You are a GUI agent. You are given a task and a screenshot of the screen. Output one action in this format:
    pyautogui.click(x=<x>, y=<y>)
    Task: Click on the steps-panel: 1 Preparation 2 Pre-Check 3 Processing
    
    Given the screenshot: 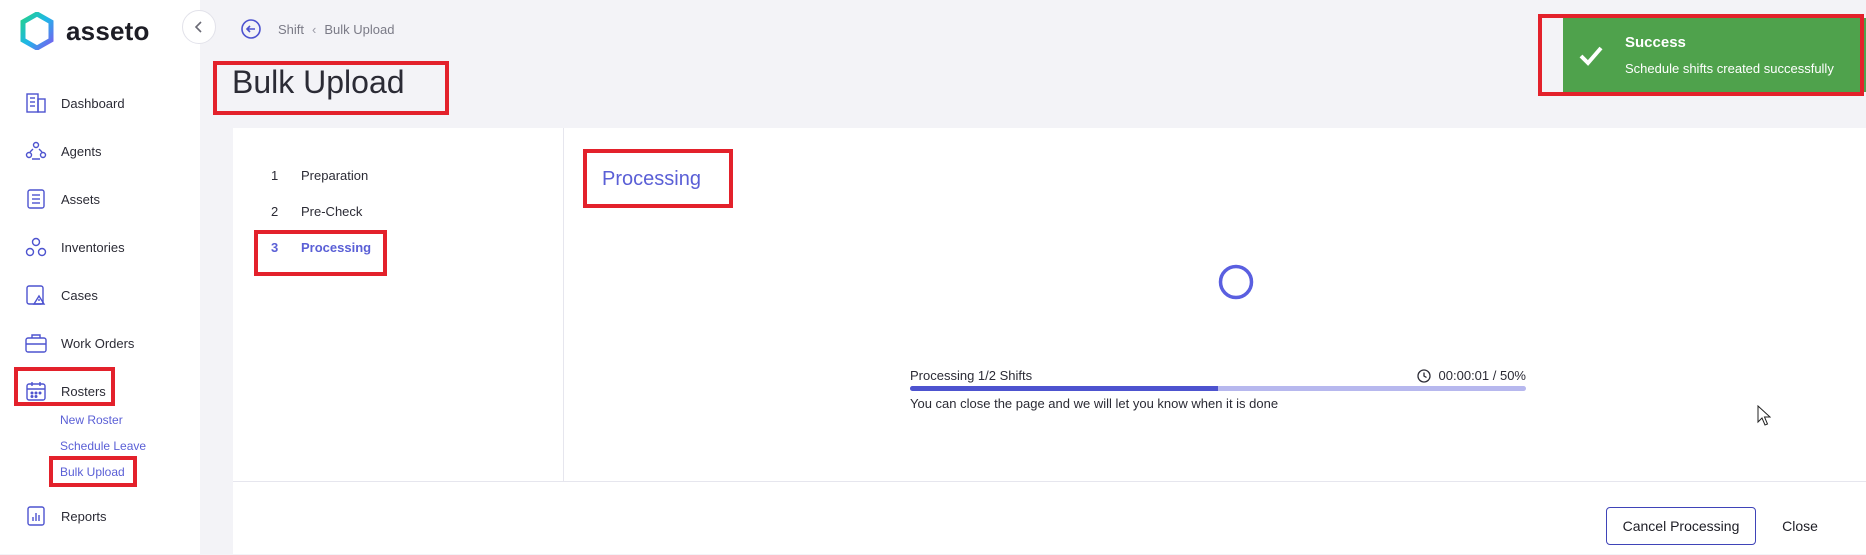 What is the action you would take?
    pyautogui.click(x=398, y=304)
    